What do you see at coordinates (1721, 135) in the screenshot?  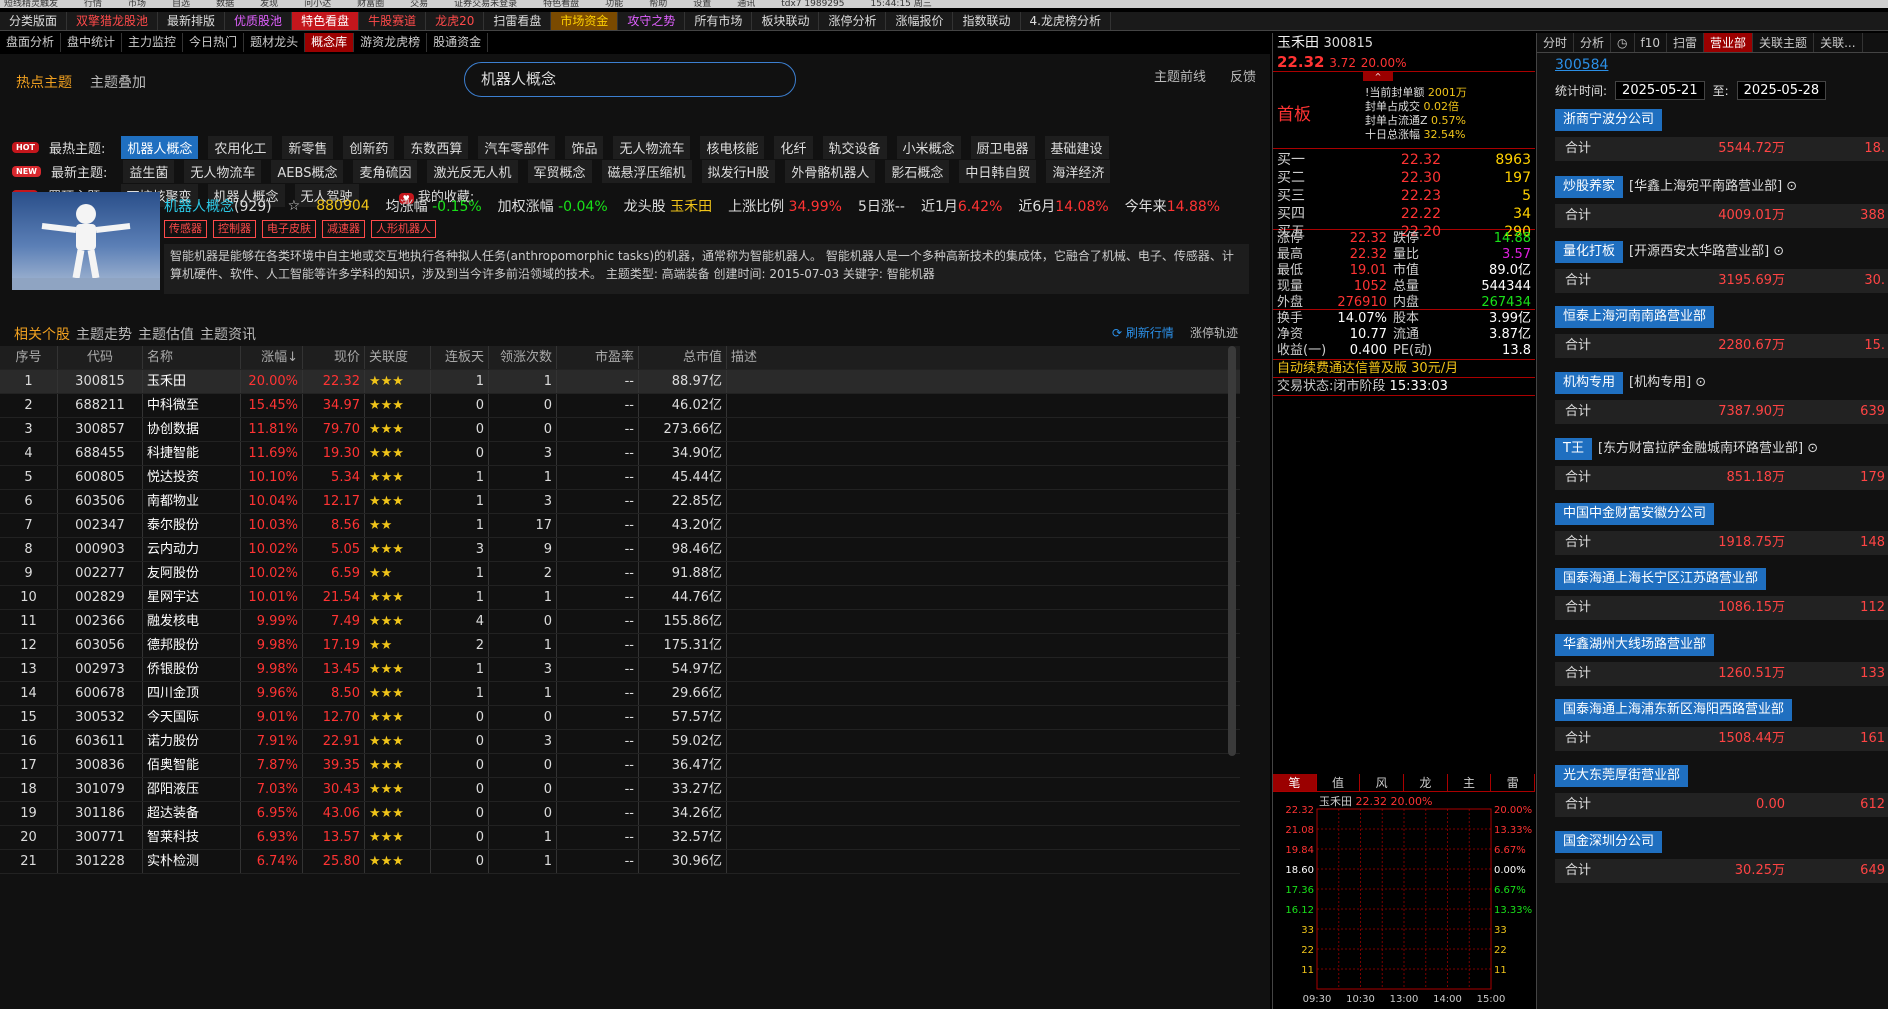 I see `broker-item: 浙商宁波分公司 合计 5544.72万 18.` at bounding box center [1721, 135].